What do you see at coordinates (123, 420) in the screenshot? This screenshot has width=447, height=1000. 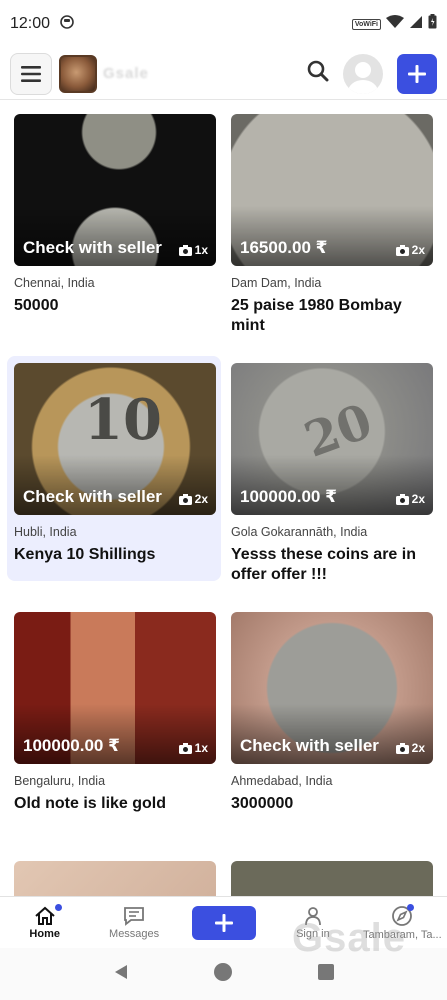 I see `coin-numeral: 10` at bounding box center [123, 420].